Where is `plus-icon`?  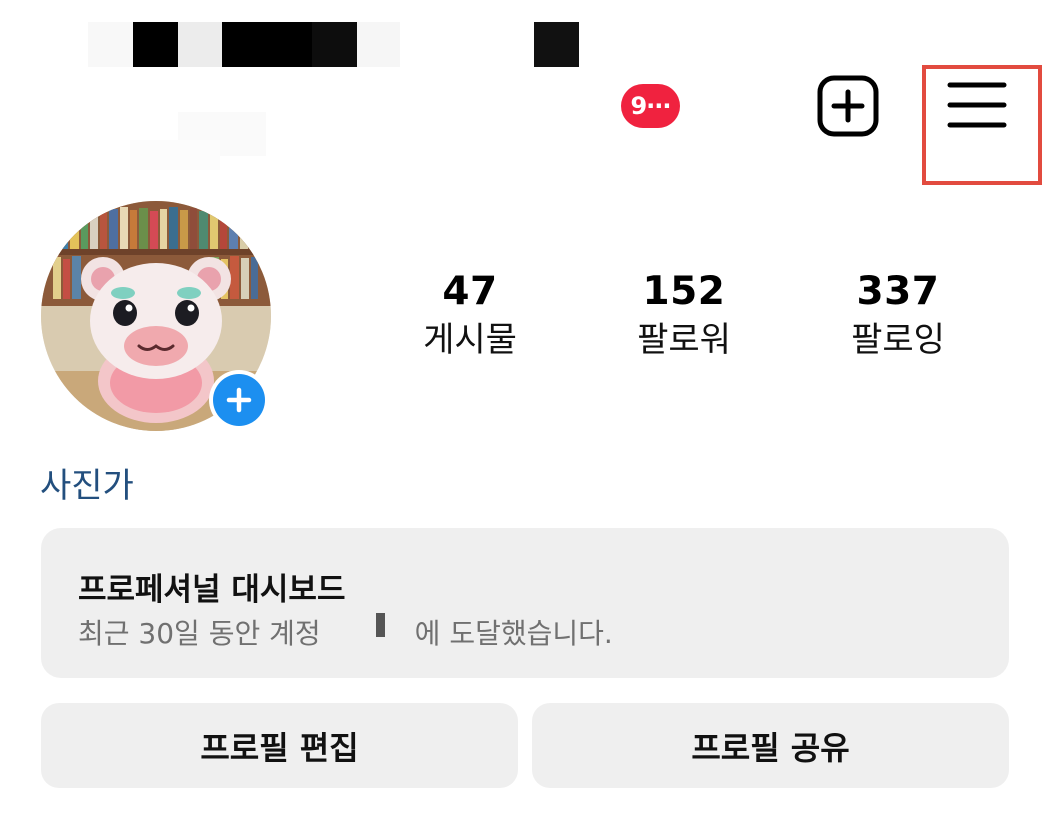
plus-icon is located at coordinates (239, 400).